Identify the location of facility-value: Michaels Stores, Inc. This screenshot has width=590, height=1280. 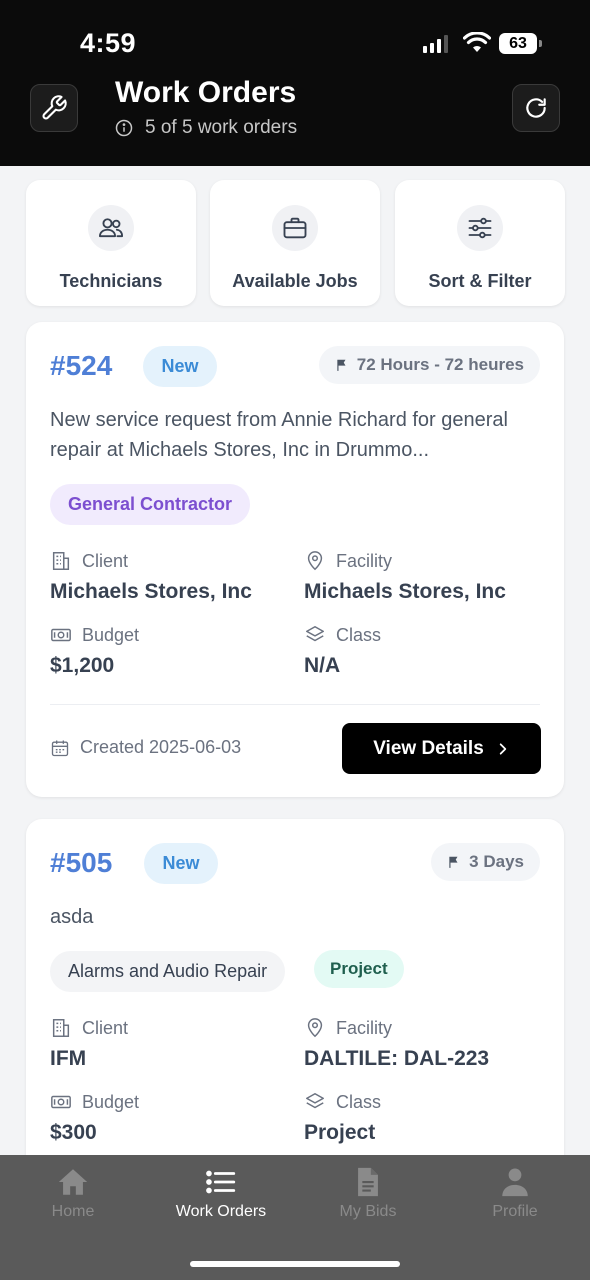
(405, 591).